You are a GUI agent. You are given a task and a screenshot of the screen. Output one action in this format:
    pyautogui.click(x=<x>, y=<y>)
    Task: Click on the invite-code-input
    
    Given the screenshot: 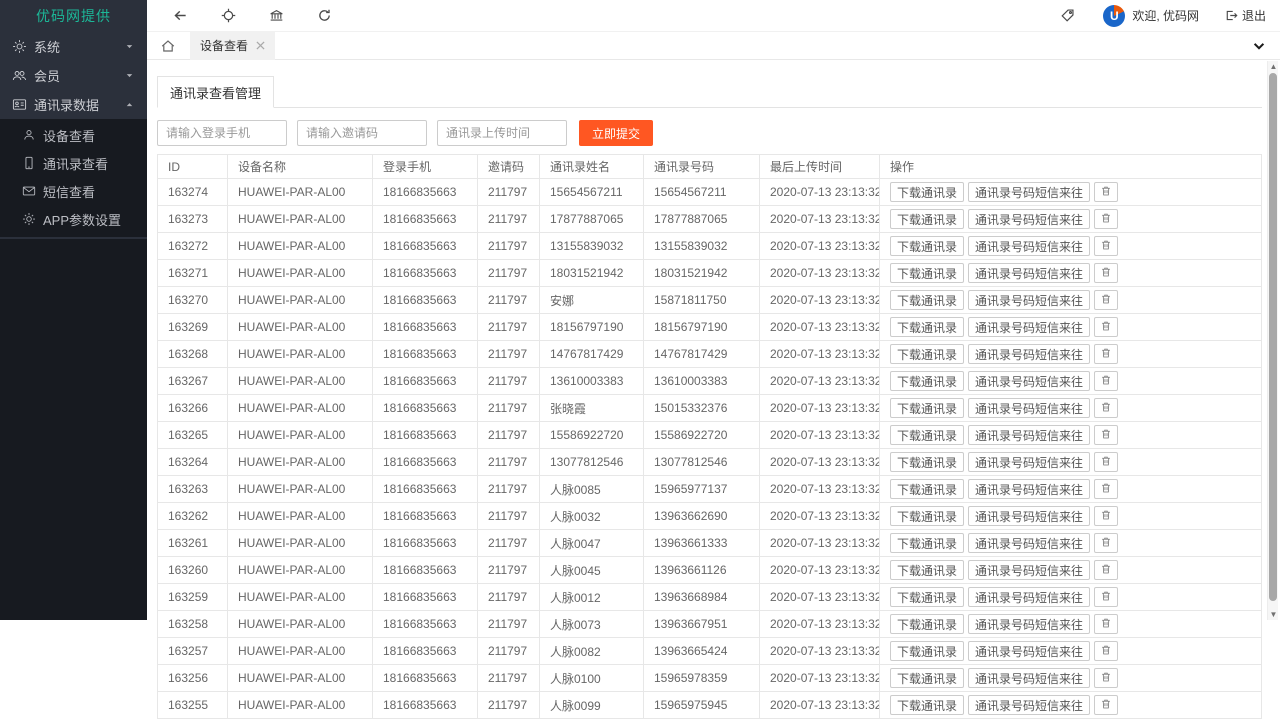 What is the action you would take?
    pyautogui.click(x=362, y=133)
    